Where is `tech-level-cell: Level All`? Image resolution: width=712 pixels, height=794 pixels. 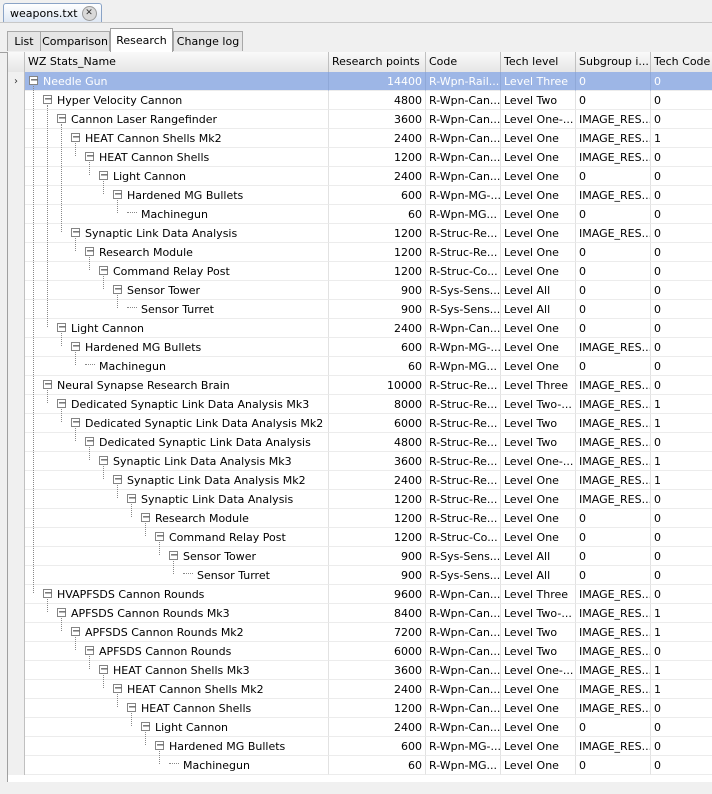
tech-level-cell: Level All is located at coordinates (538, 556).